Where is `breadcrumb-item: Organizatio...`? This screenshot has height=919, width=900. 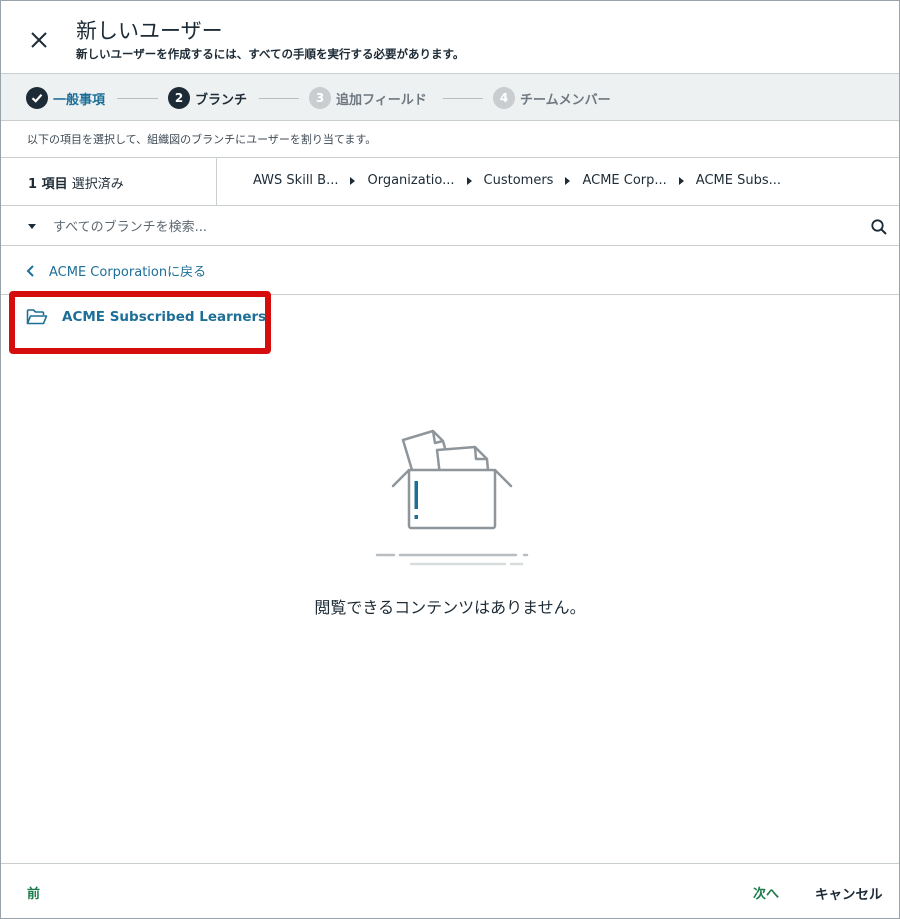
breadcrumb-item: Organizatio... is located at coordinates (410, 180).